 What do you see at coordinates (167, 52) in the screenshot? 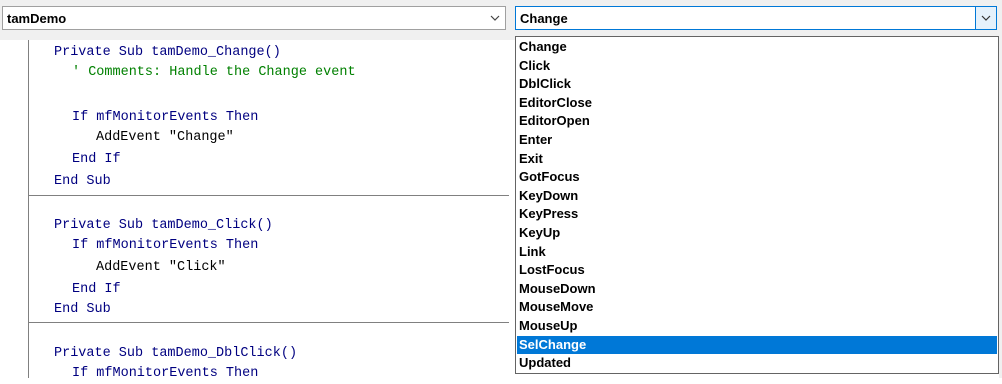
I see `code-line: Private Sub tamDemo_Change()` at bounding box center [167, 52].